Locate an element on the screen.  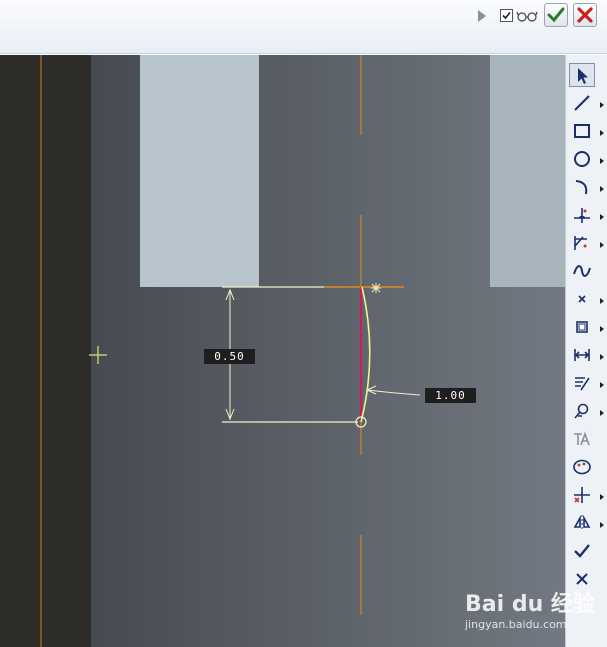
fillet-icon is located at coordinates (582, 215).